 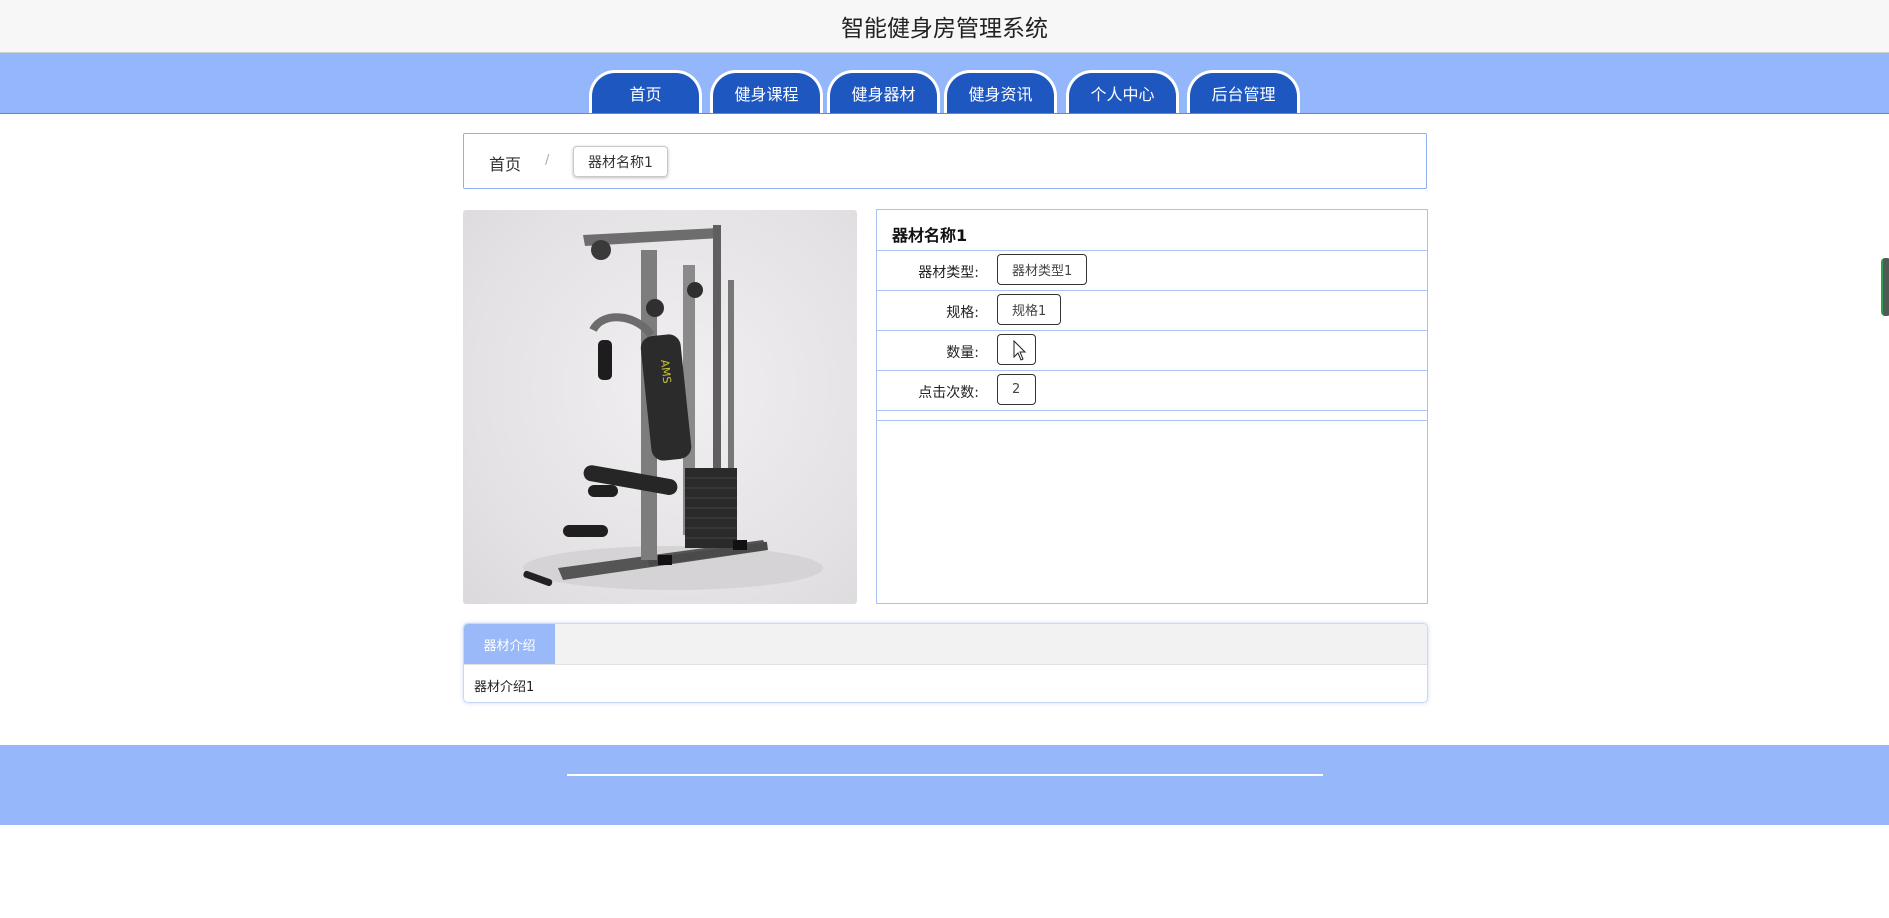 What do you see at coordinates (948, 393) in the screenshot?
I see `click-count-label: 点击次数:` at bounding box center [948, 393].